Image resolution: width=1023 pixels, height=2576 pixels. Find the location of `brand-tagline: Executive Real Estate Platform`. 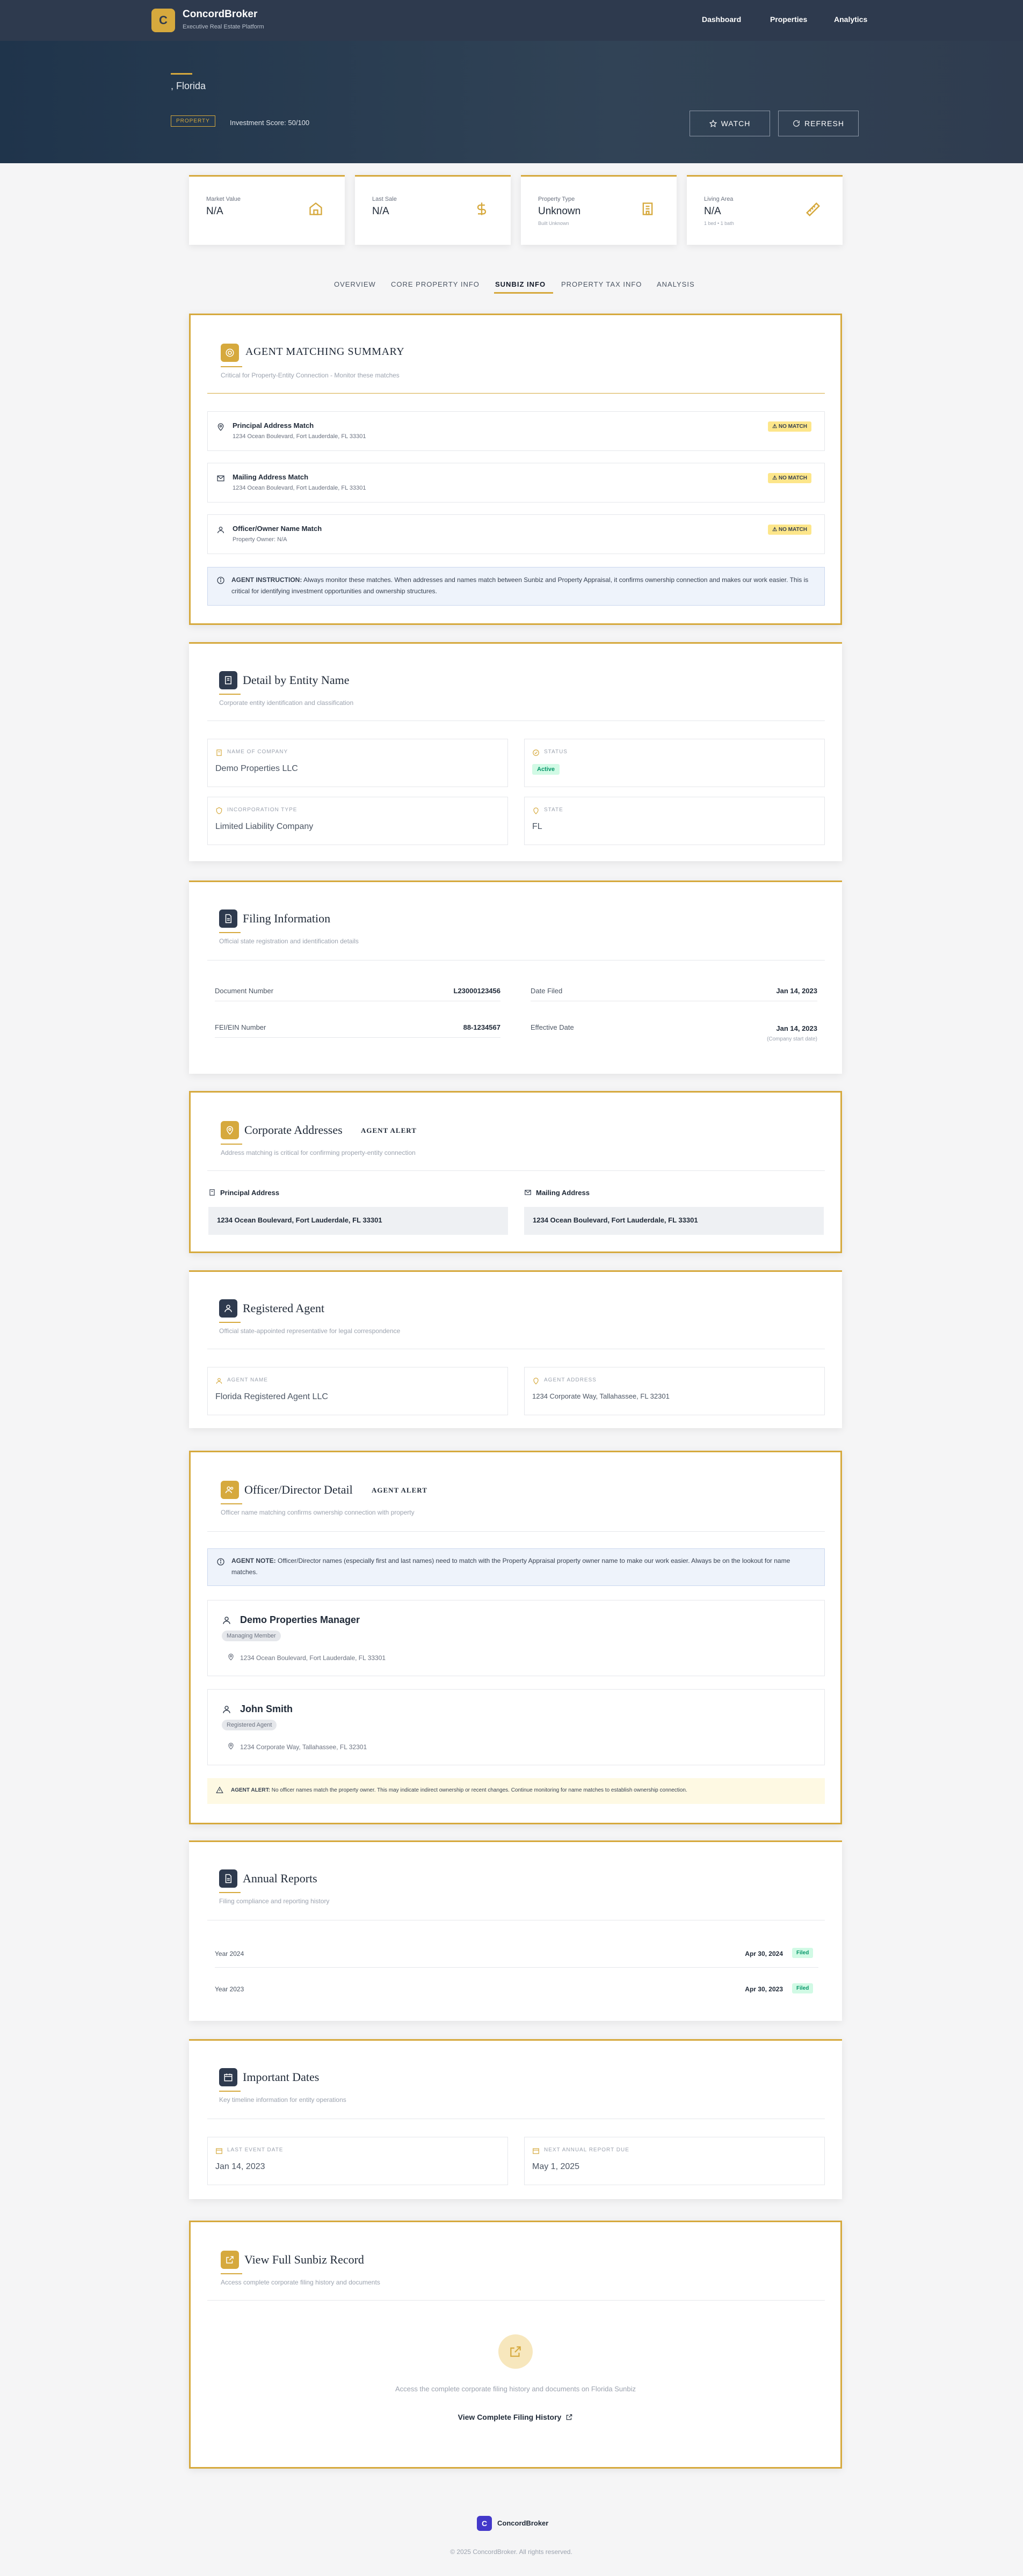

brand-tagline: Executive Real Estate Platform is located at coordinates (223, 27).